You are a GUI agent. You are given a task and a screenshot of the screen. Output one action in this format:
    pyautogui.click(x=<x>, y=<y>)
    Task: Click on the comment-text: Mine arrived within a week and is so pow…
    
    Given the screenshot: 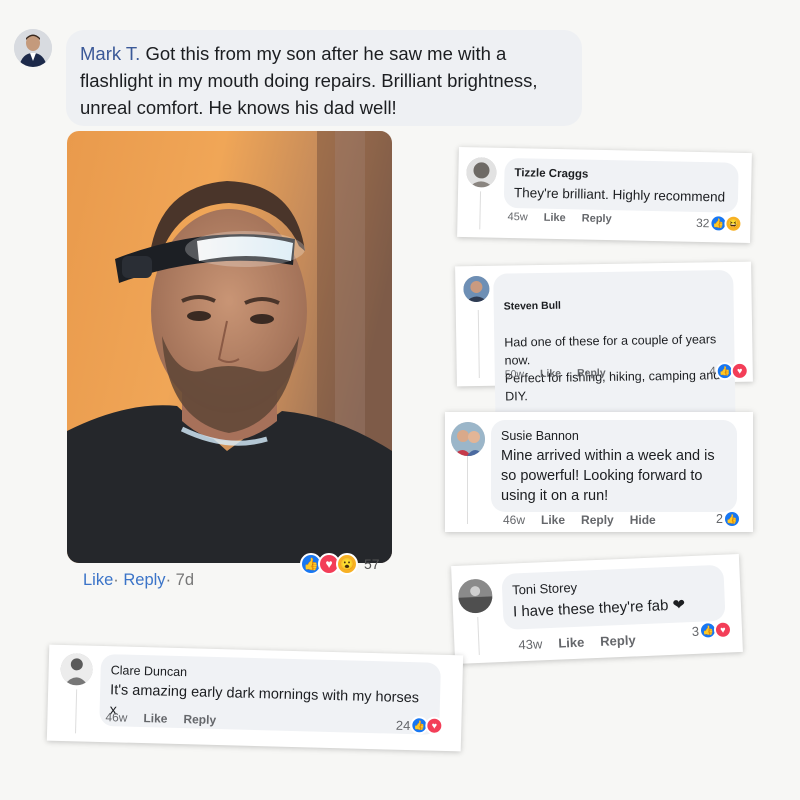 What is the action you would take?
    pyautogui.click(x=608, y=476)
    